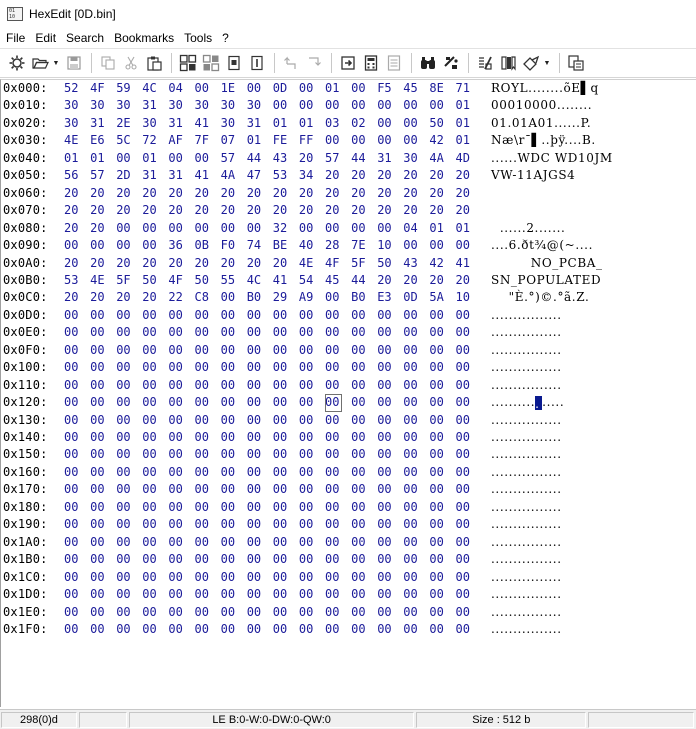  What do you see at coordinates (229, 245) in the screenshot?
I see `hex-byte: F0` at bounding box center [229, 245].